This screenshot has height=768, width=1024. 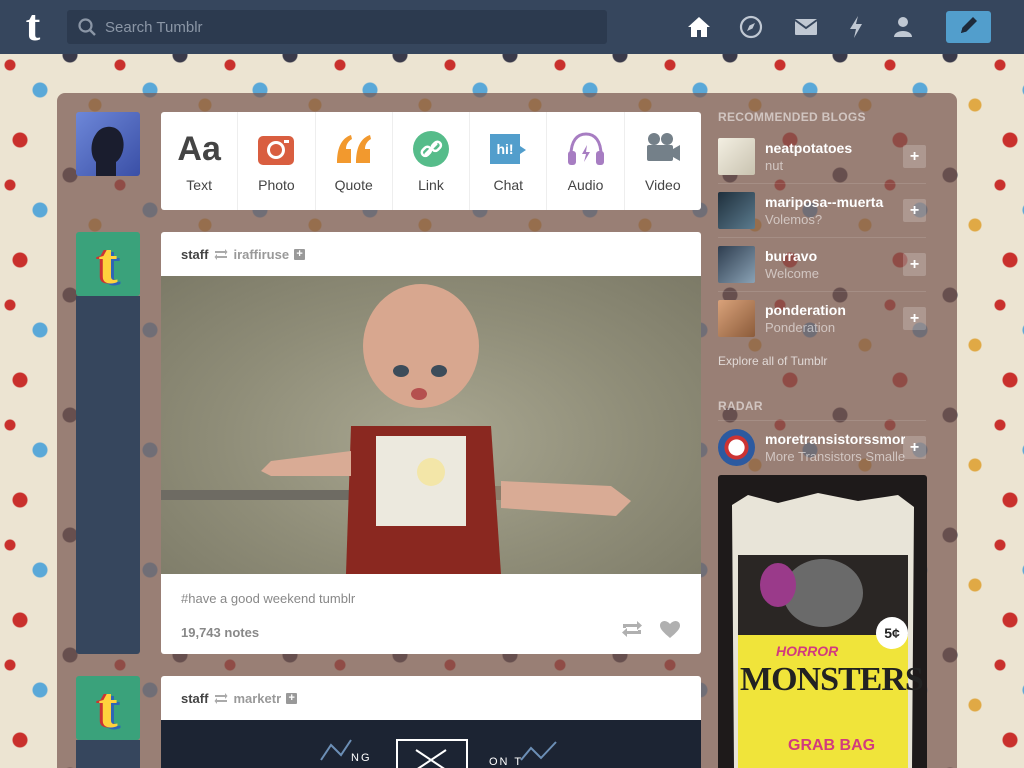 I want to click on post-type-audio: Audio, so click(x=586, y=161).